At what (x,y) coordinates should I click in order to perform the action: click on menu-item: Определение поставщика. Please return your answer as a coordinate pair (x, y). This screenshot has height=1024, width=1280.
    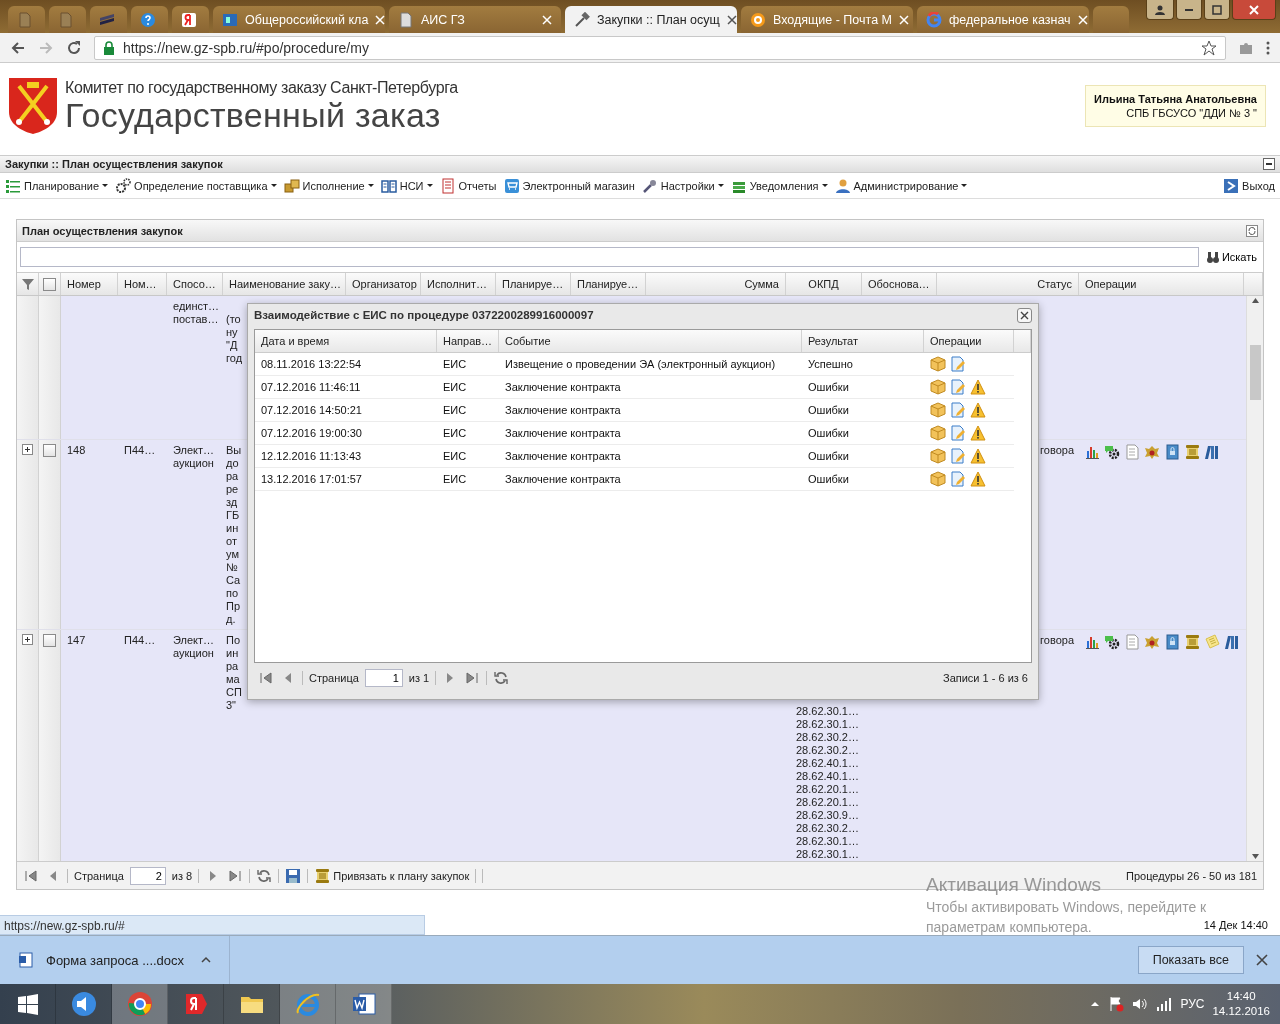
    Looking at the image, I should click on (196, 185).